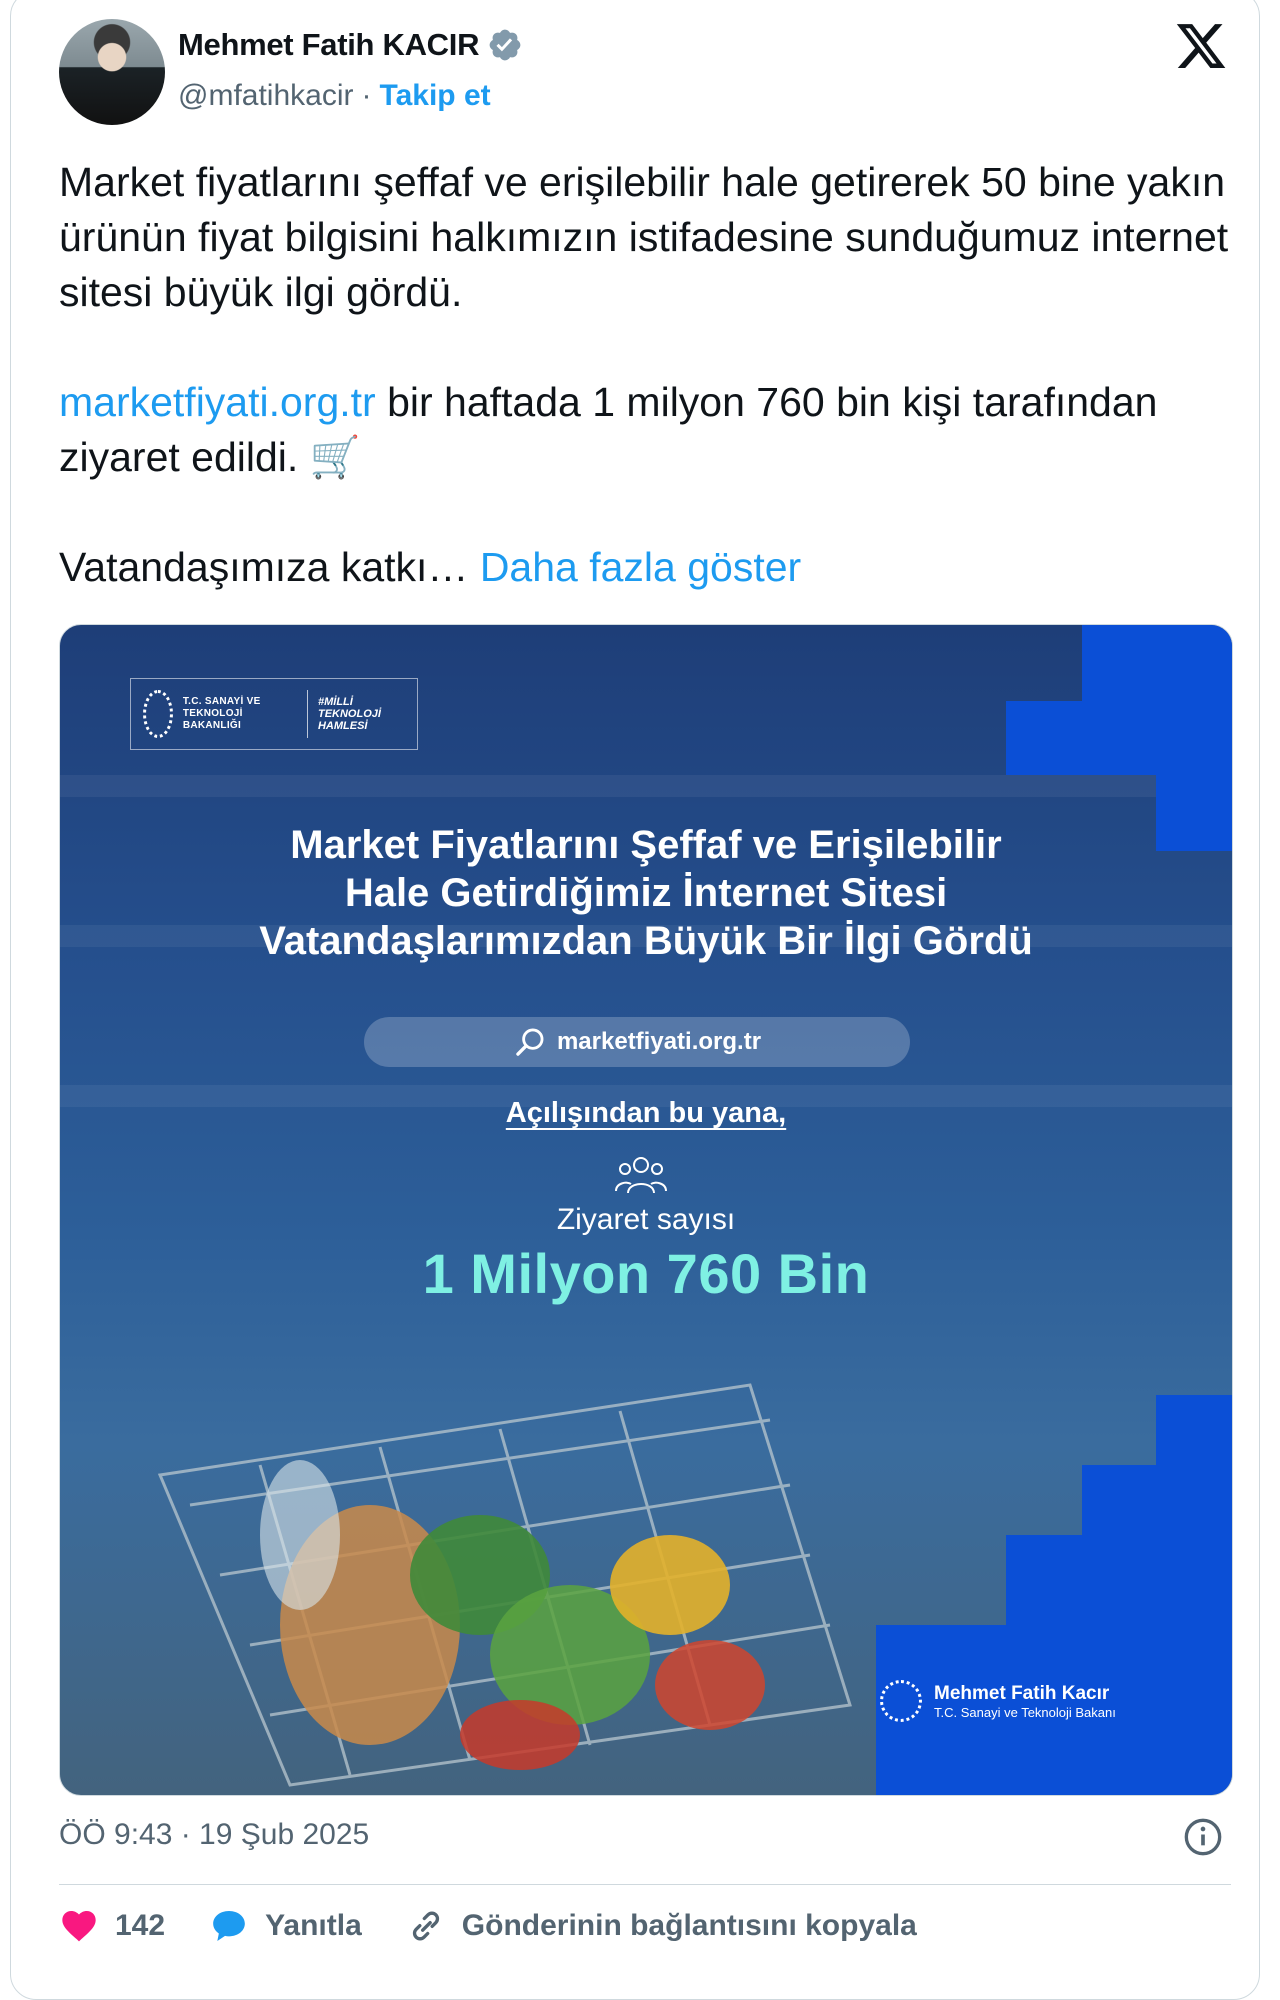 This screenshot has height=2000, width=1280. What do you see at coordinates (307, 714) in the screenshot?
I see `logo-separator` at bounding box center [307, 714].